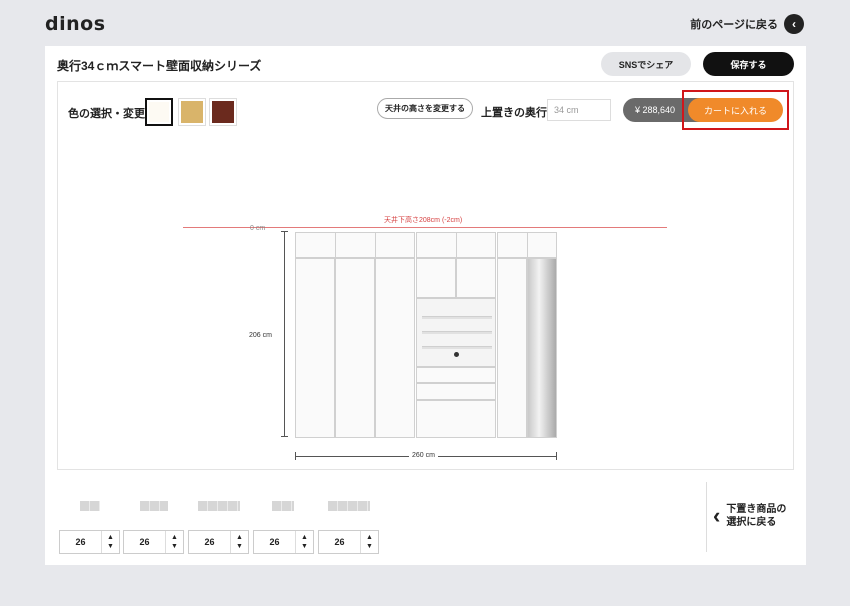 Image resolution: width=850 pixels, height=606 pixels. What do you see at coordinates (260, 335) in the screenshot?
I see `height-dimension-label: 206 cm` at bounding box center [260, 335].